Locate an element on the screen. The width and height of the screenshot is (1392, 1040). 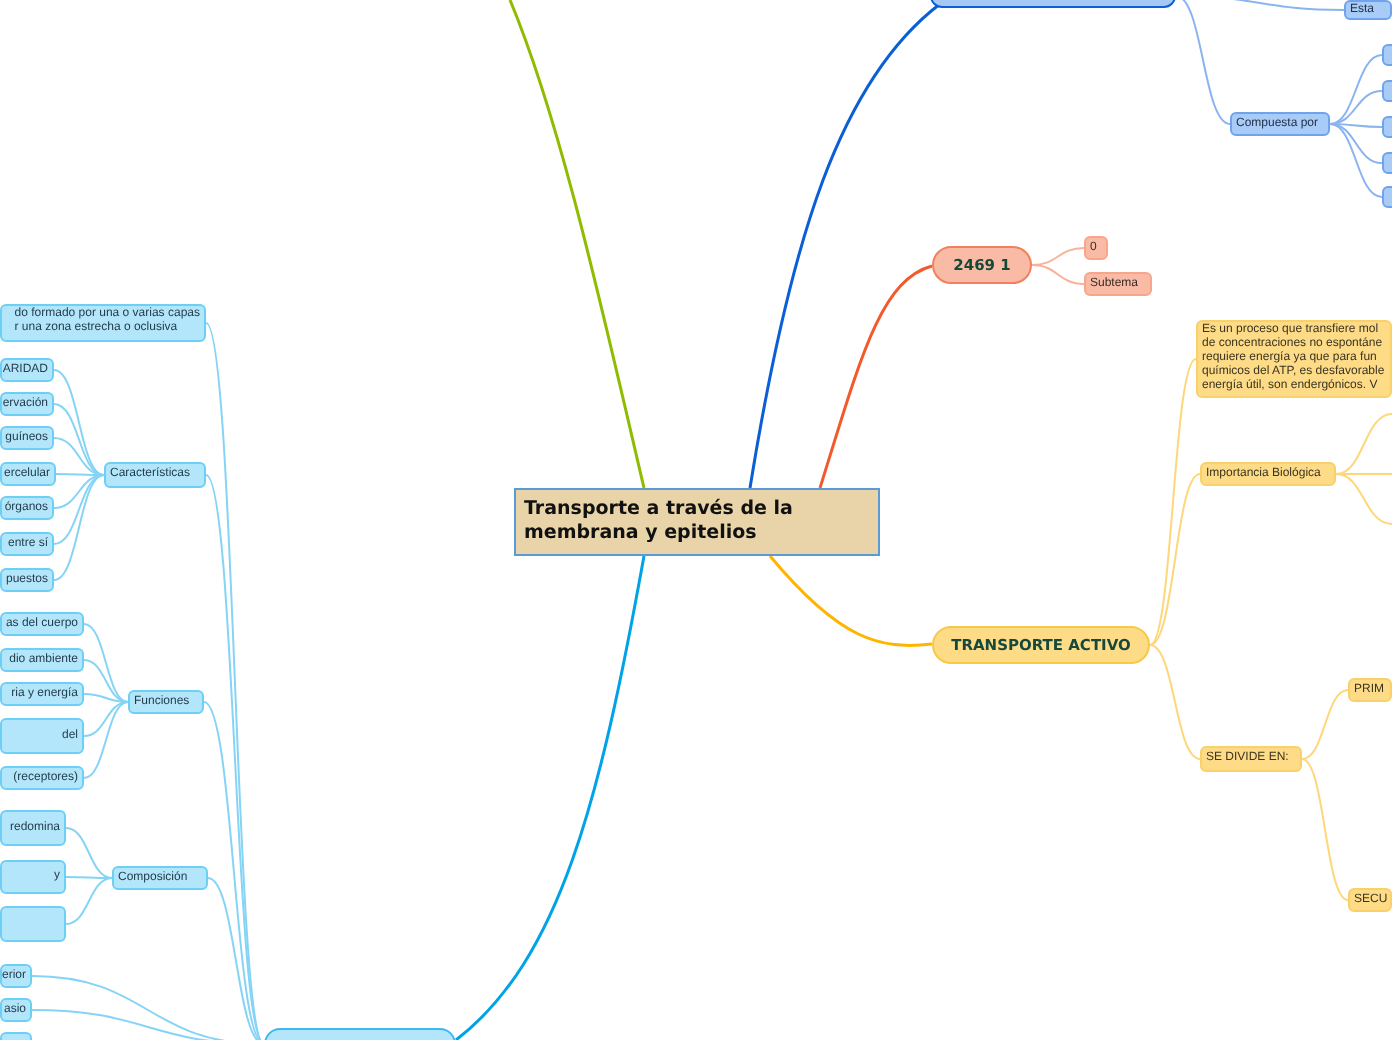
subtopic-node is located at coordinates (33, 924).